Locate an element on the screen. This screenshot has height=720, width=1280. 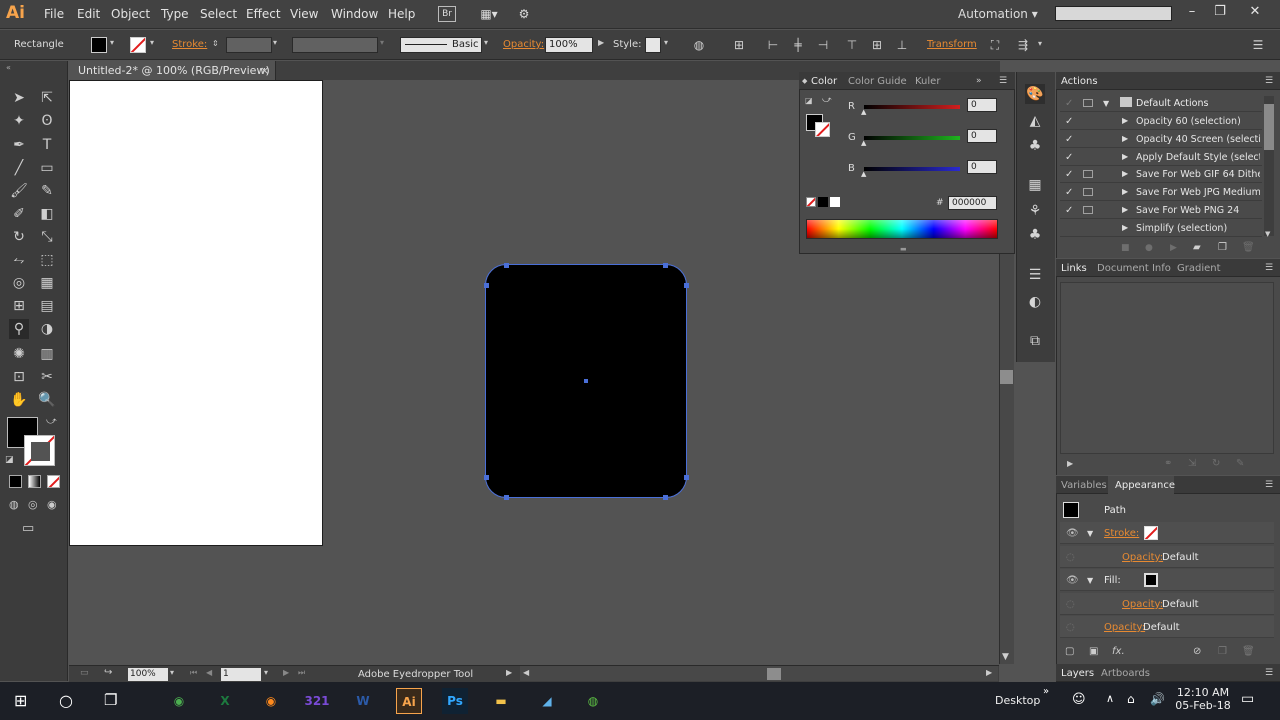
desktop-toolbar-label: Desktop is located at coordinates (1017, 700).